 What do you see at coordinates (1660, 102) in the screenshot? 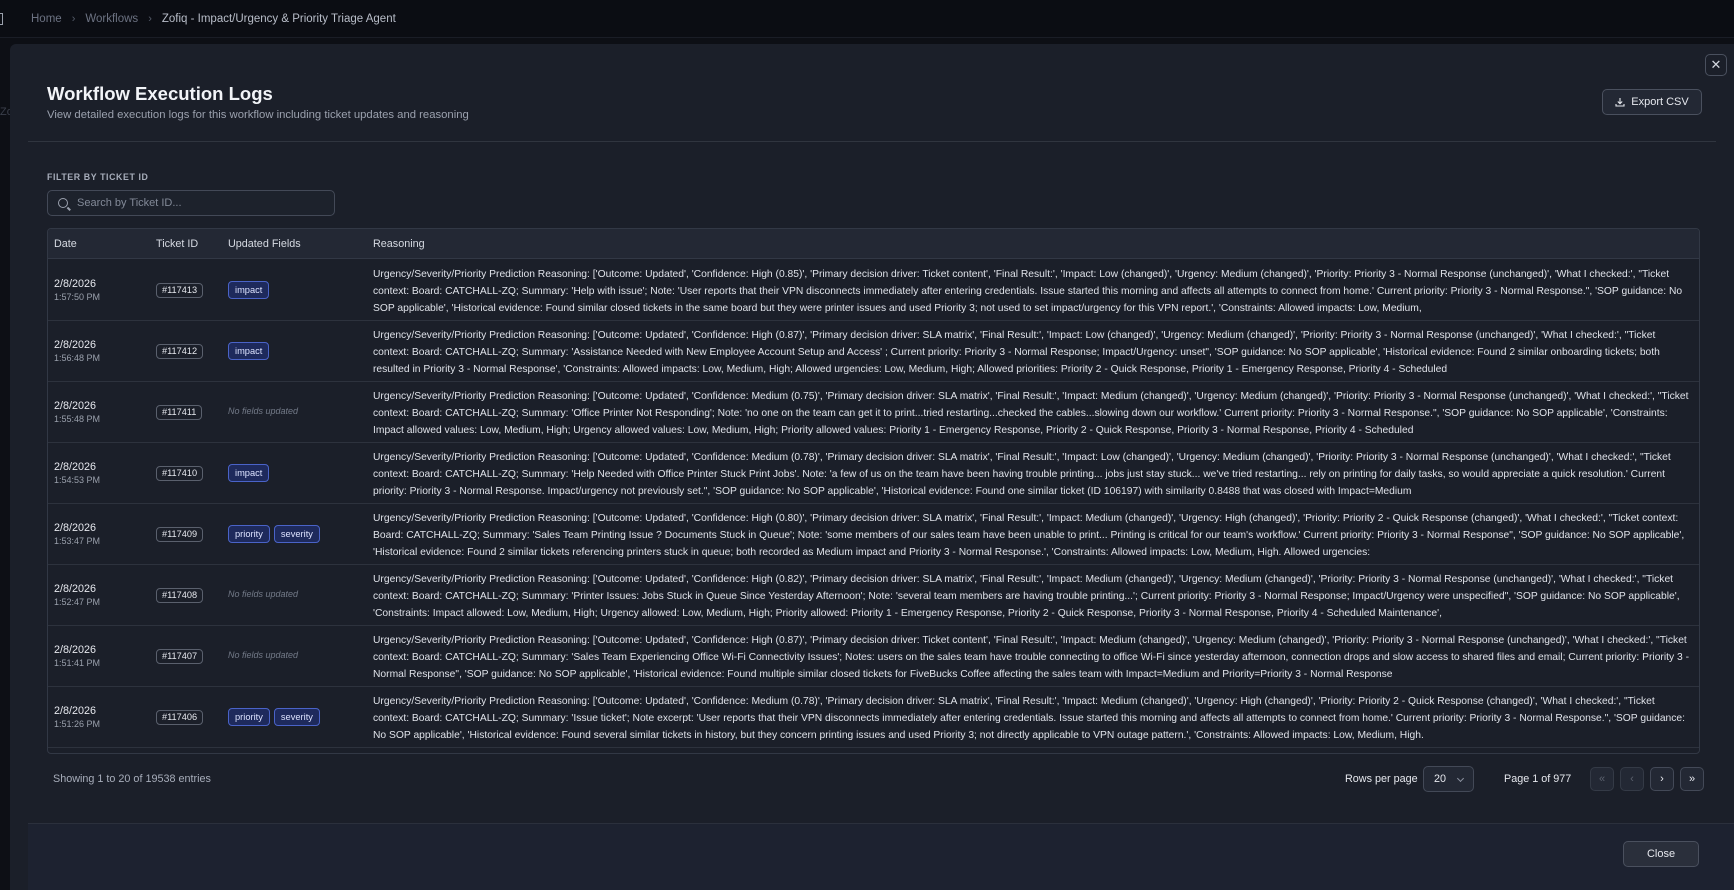
I see `export-csv-label: Export CSV` at bounding box center [1660, 102].